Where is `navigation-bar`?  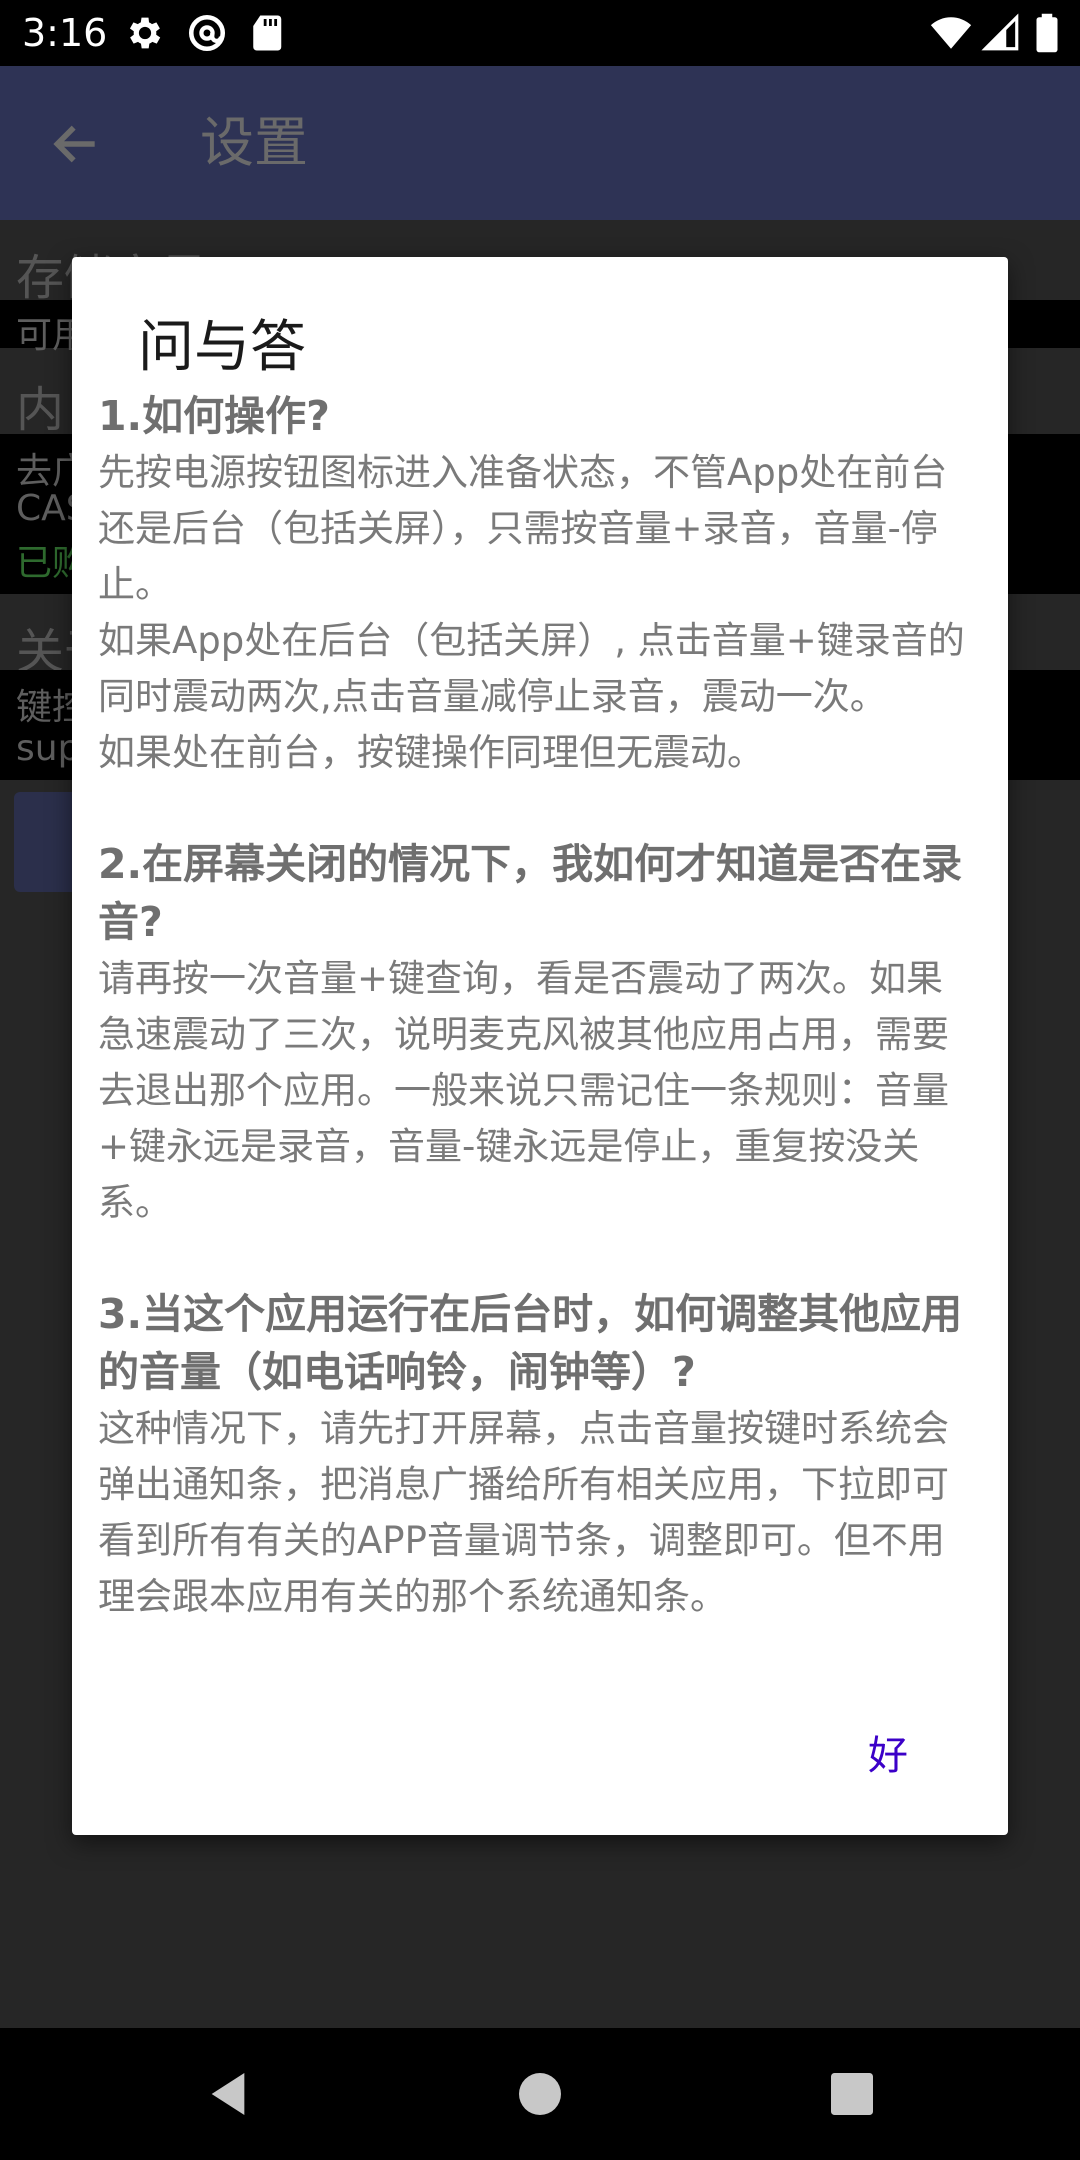
navigation-bar is located at coordinates (540, 2094).